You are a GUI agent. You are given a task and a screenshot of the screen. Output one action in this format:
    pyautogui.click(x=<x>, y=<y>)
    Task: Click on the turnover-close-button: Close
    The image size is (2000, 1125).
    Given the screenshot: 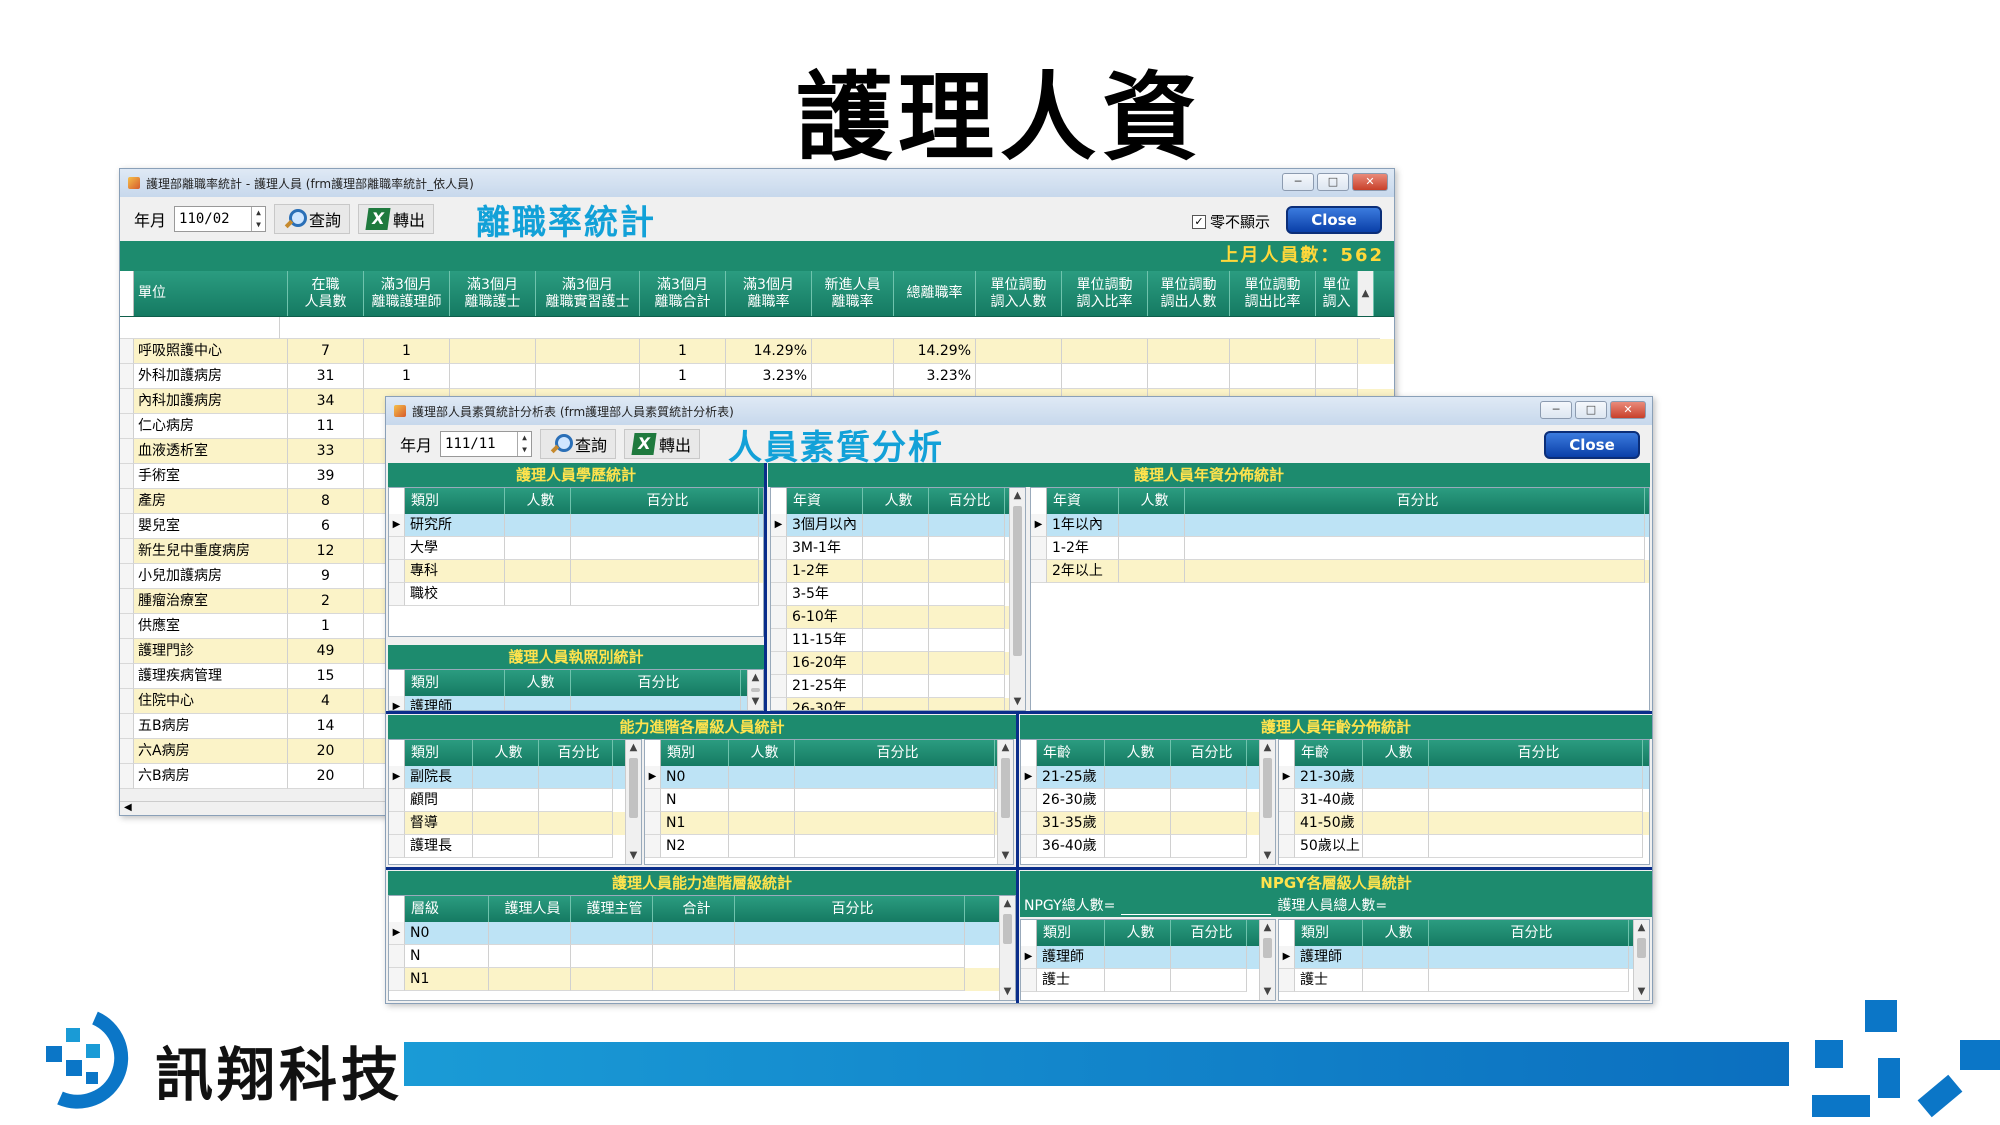 What is the action you would take?
    pyautogui.click(x=1334, y=220)
    